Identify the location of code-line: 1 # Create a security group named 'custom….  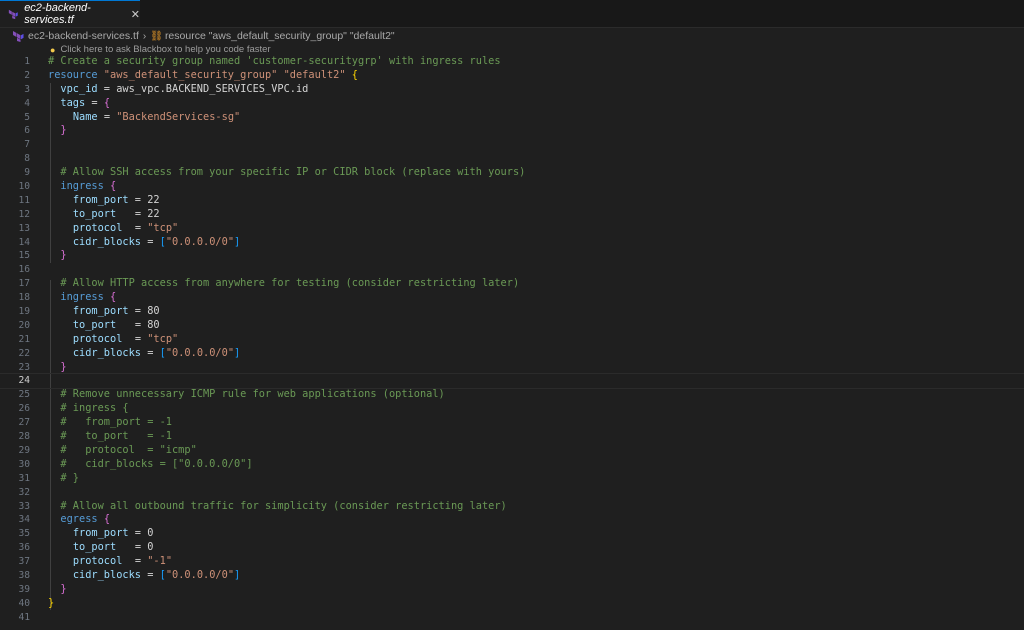
(512, 62).